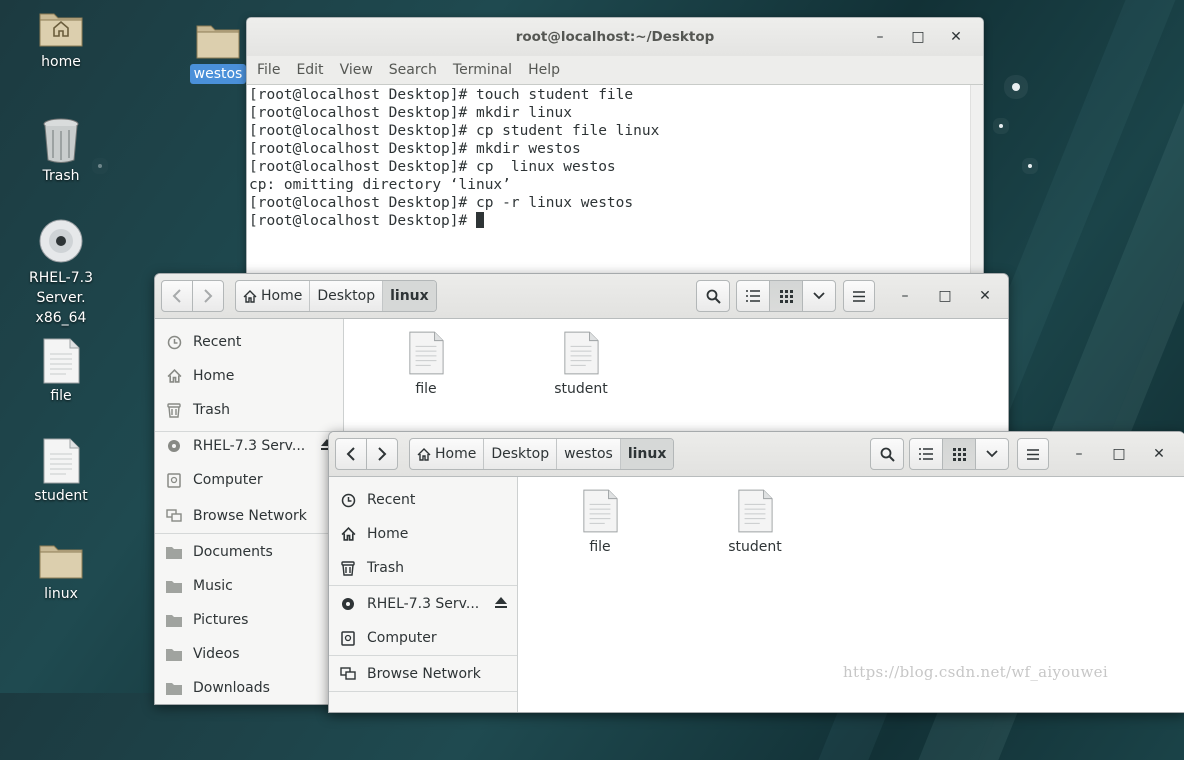  What do you see at coordinates (216, 654) in the screenshot?
I see `sidebar-item-label: Videos` at bounding box center [216, 654].